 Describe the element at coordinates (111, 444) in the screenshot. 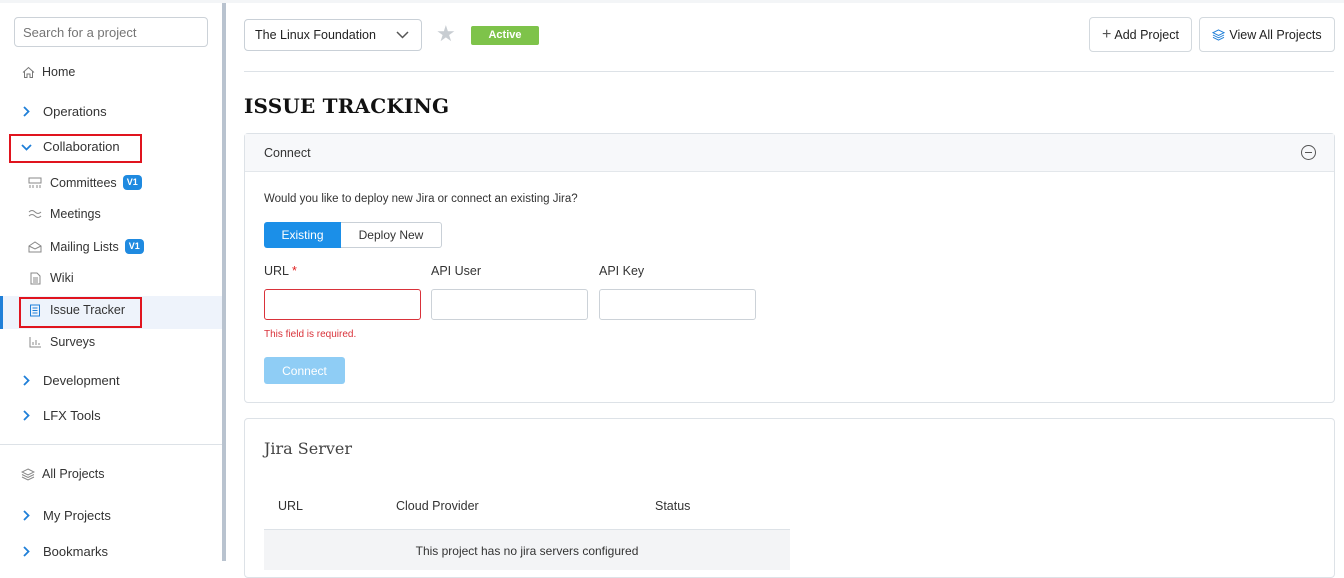

I see `sidebar-divider` at that location.